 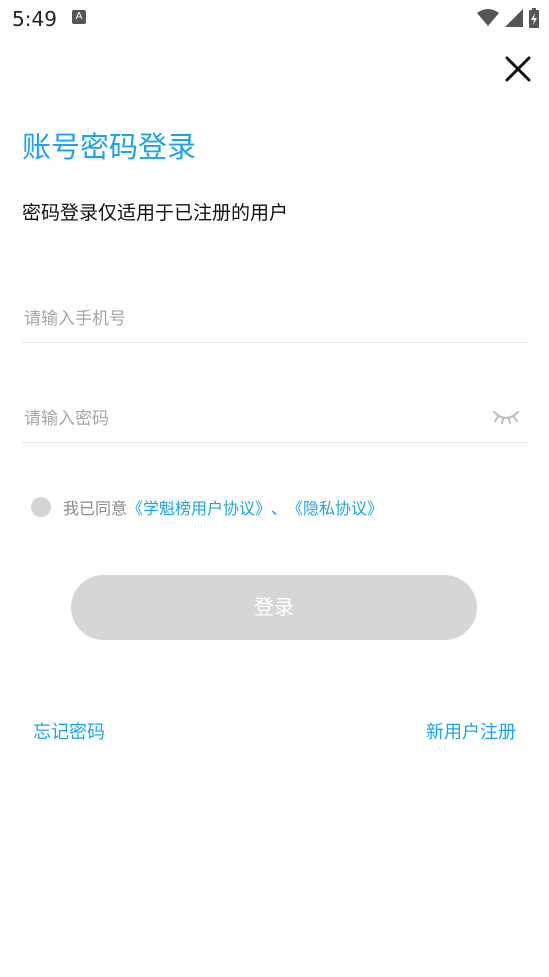 I want to click on notification-icon: A, so click(x=79, y=17).